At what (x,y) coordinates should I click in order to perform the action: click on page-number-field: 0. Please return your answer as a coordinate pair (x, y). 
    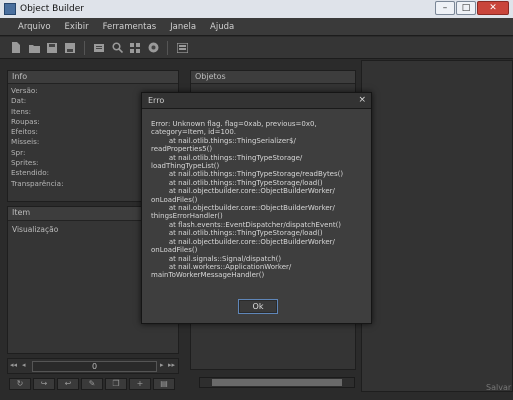
    Looking at the image, I should click on (94, 366).